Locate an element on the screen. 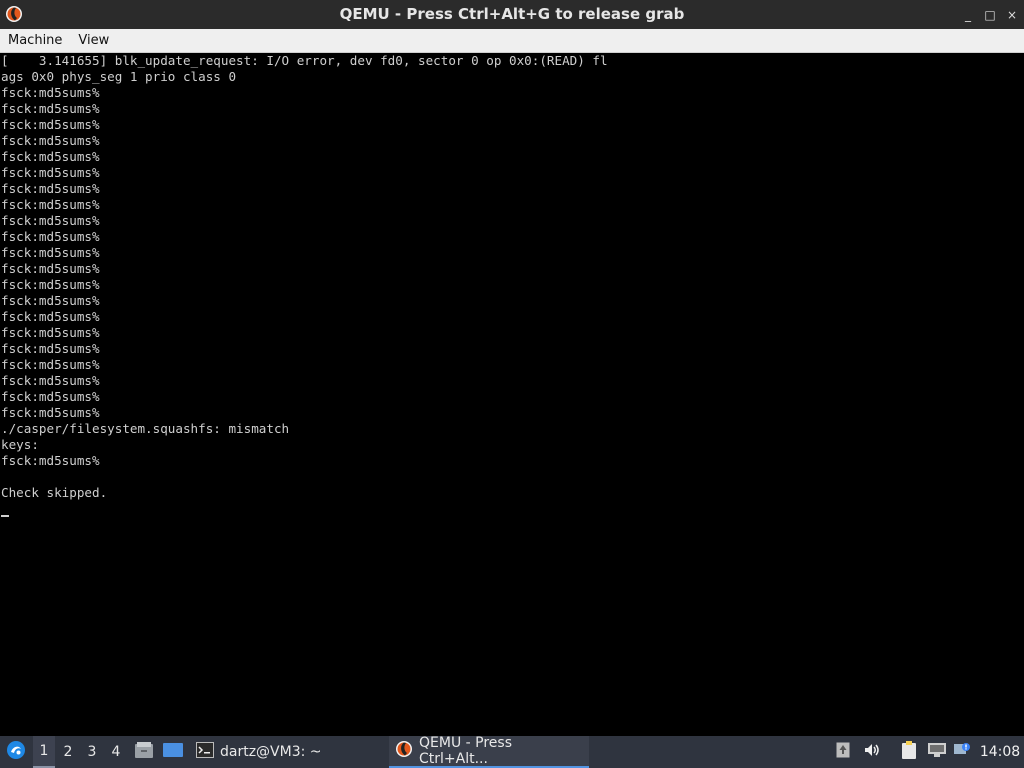 The image size is (1024, 768). task-label: dartz@VM3: ~ is located at coordinates (271, 752).